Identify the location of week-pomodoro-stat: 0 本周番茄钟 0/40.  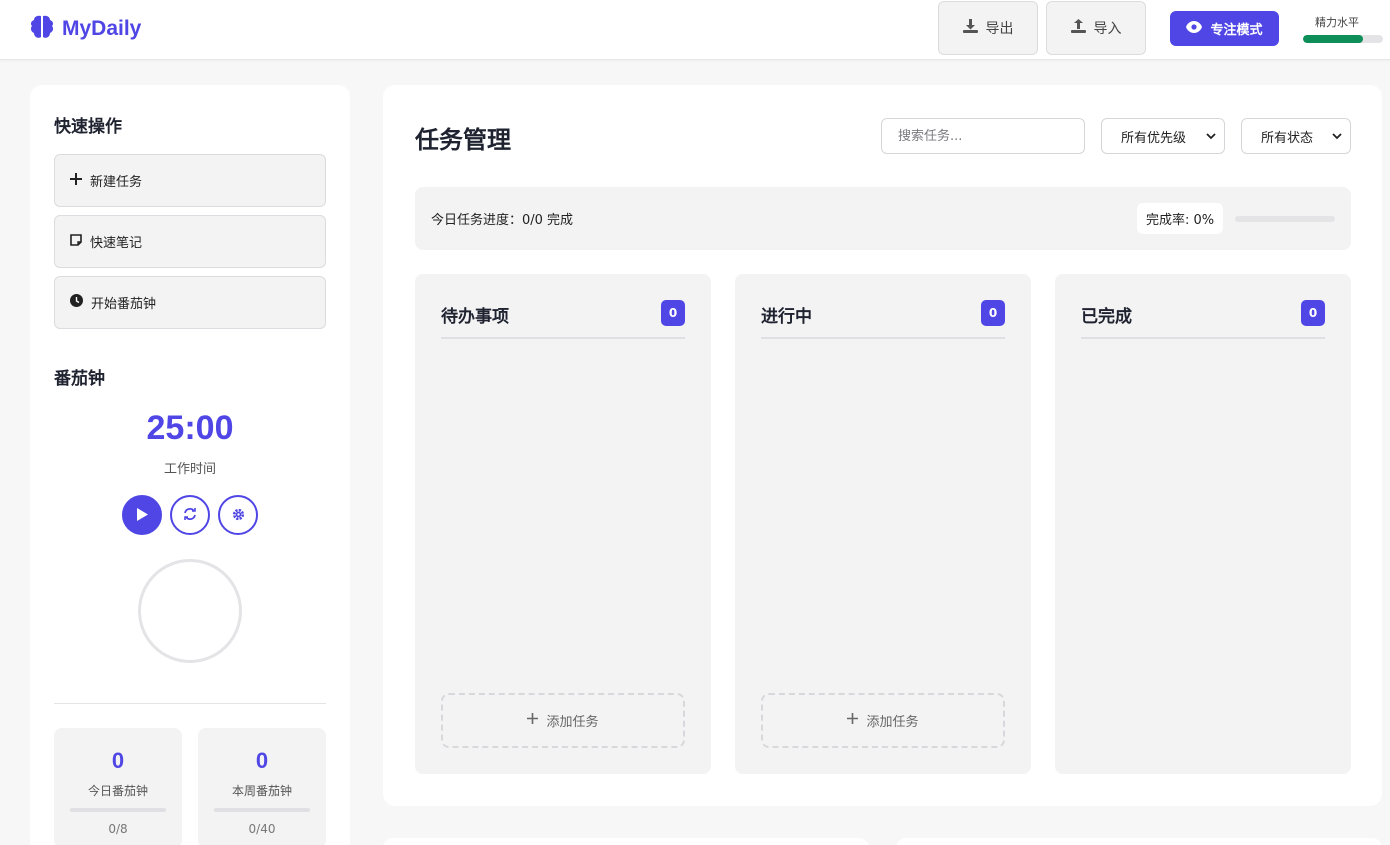
(262, 786).